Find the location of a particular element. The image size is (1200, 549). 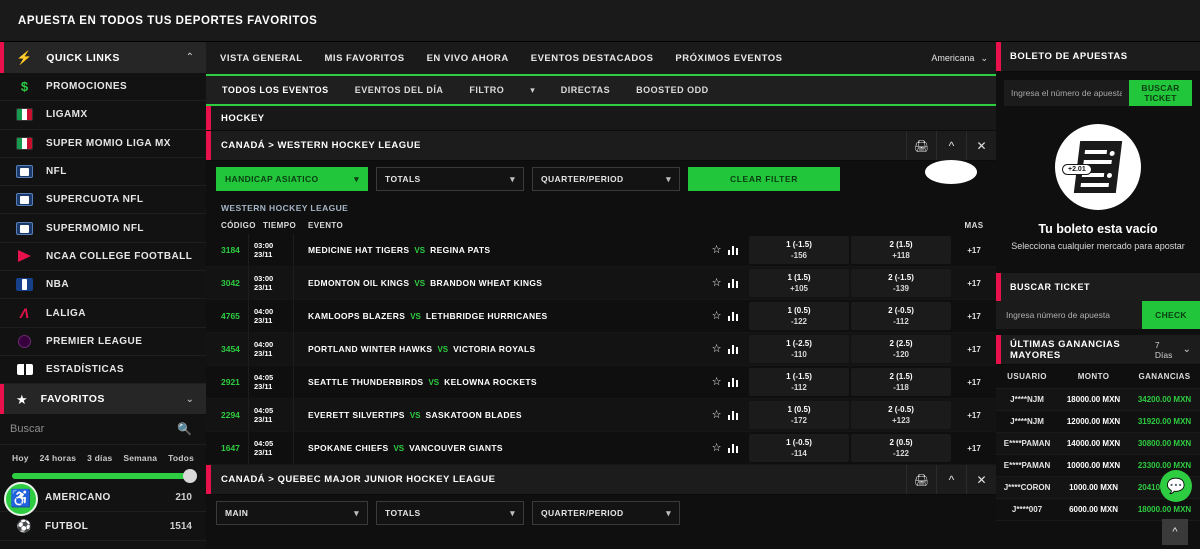

sidebar-item-laliga: Ʌ LALIGA is located at coordinates (103, 313).